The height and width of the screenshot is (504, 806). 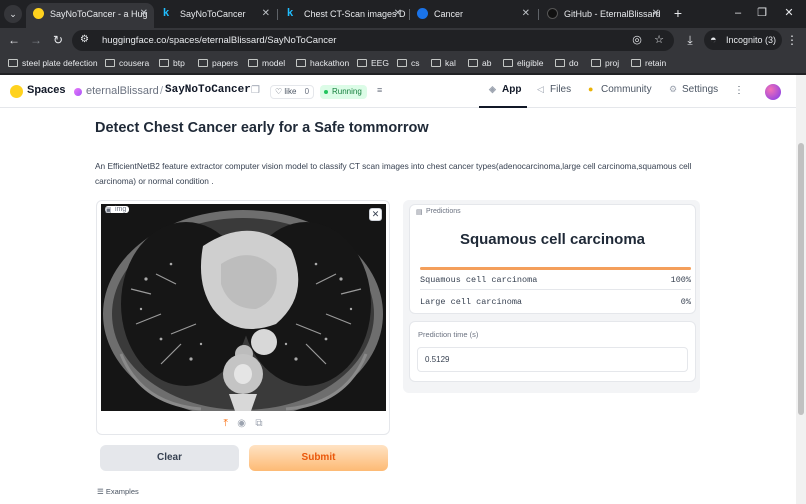 What do you see at coordinates (743, 40) in the screenshot?
I see `incognito-profile-button: ◓ Incognito (3)` at bounding box center [743, 40].